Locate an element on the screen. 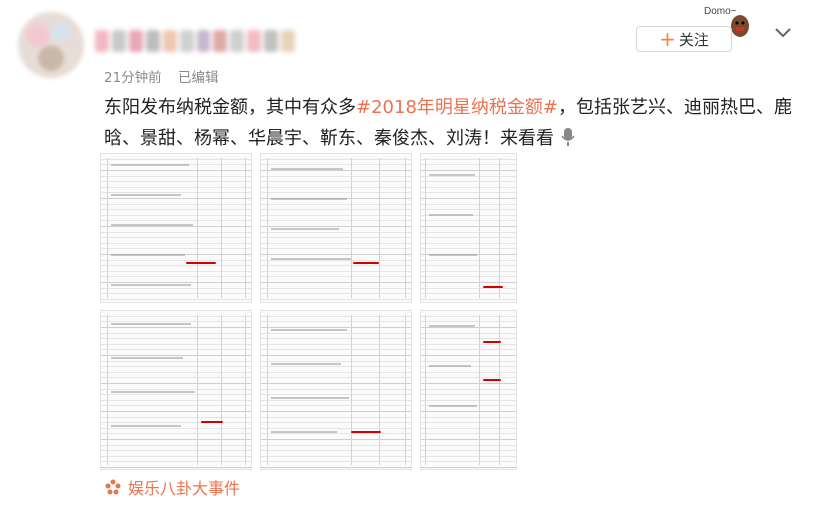  source-link: 娱乐八卦大事件 is located at coordinates (172, 487).